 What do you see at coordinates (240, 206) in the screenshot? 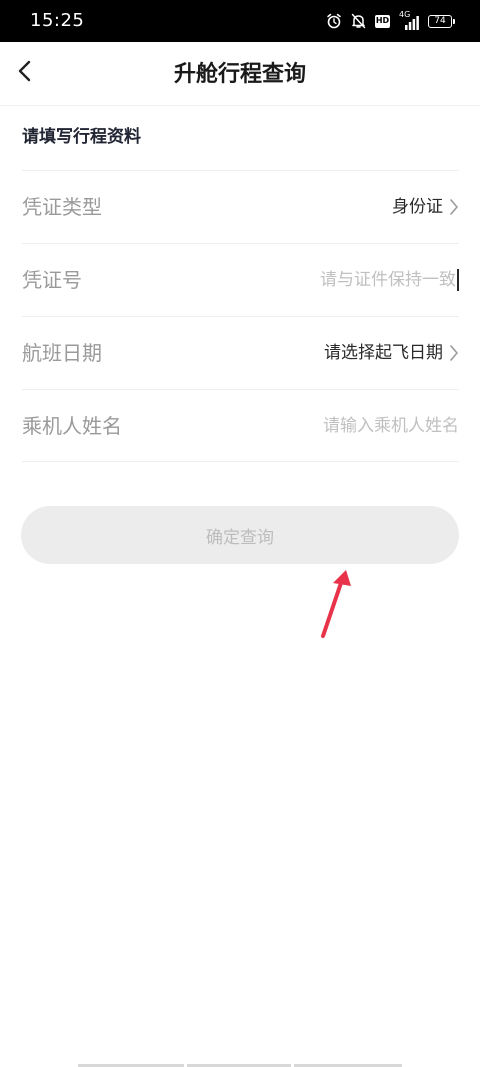
I see `id-type-row: 凭证类型 身份证` at bounding box center [240, 206].